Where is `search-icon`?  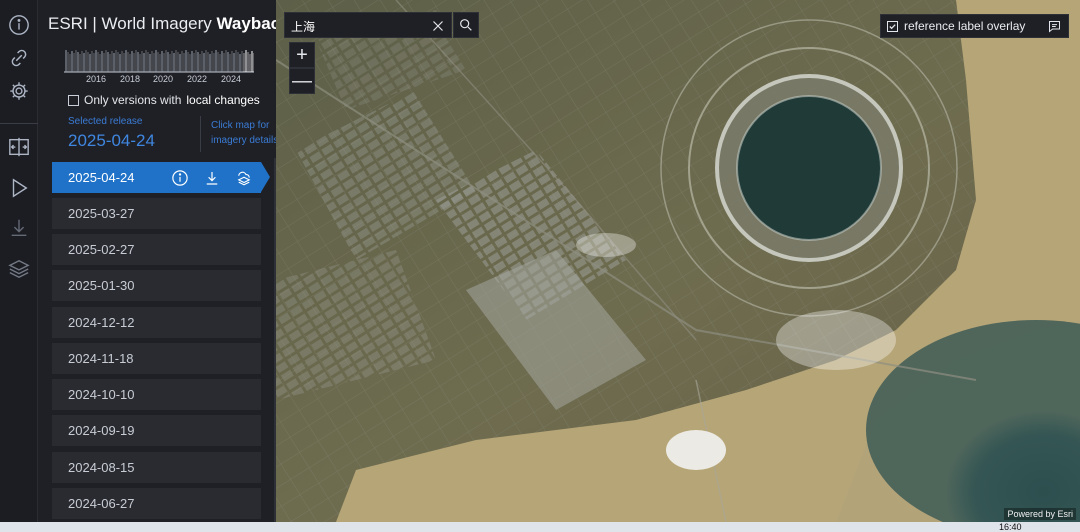
search-icon is located at coordinates (466, 25).